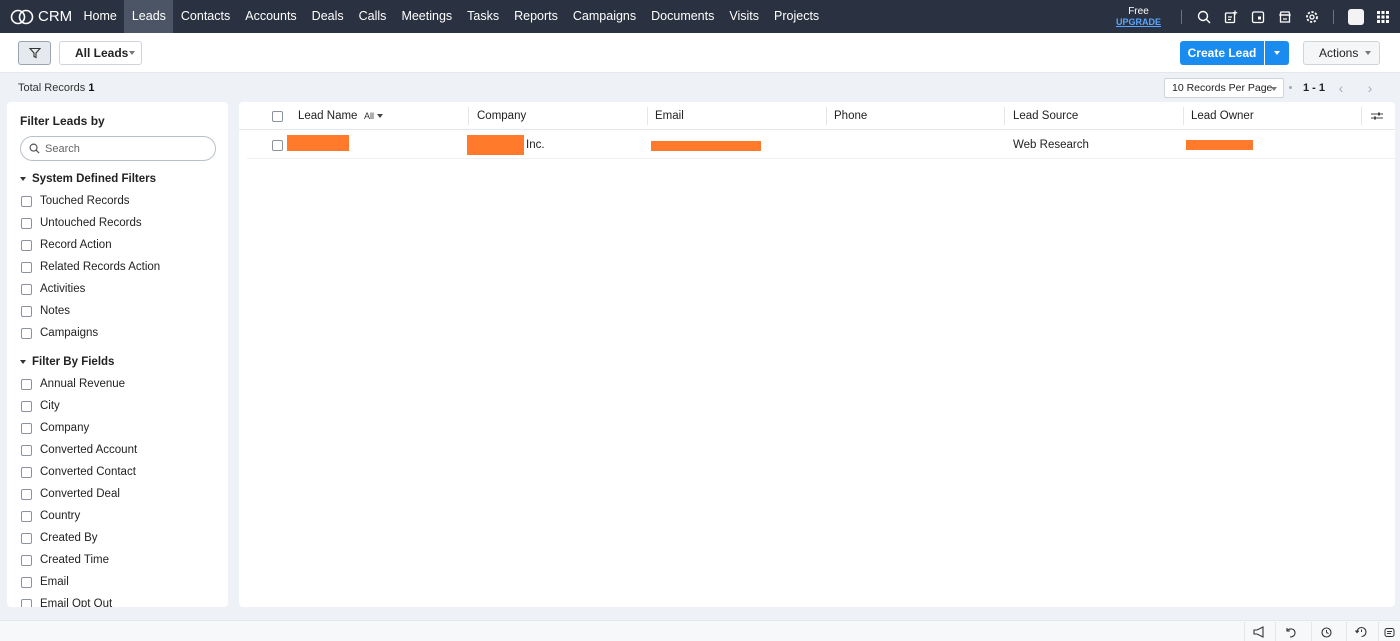  I want to click on filter-item-converted-account: Converted Account, so click(79, 450).